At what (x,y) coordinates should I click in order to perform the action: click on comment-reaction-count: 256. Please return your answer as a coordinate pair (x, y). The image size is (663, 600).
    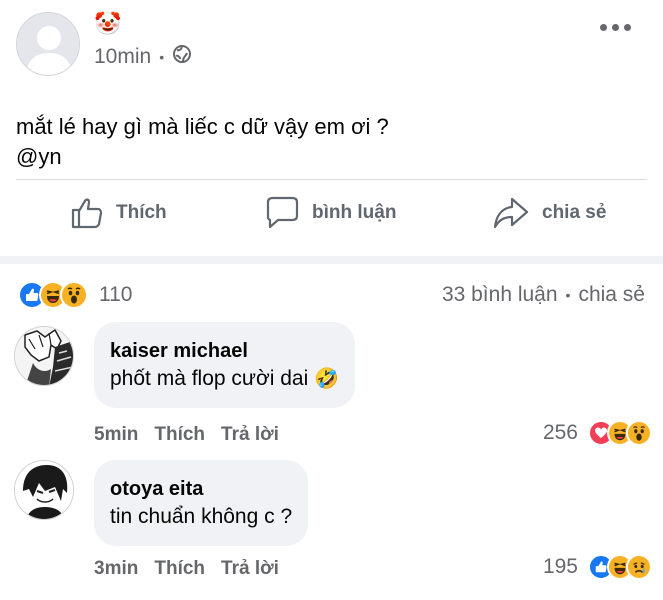
    Looking at the image, I should click on (560, 432).